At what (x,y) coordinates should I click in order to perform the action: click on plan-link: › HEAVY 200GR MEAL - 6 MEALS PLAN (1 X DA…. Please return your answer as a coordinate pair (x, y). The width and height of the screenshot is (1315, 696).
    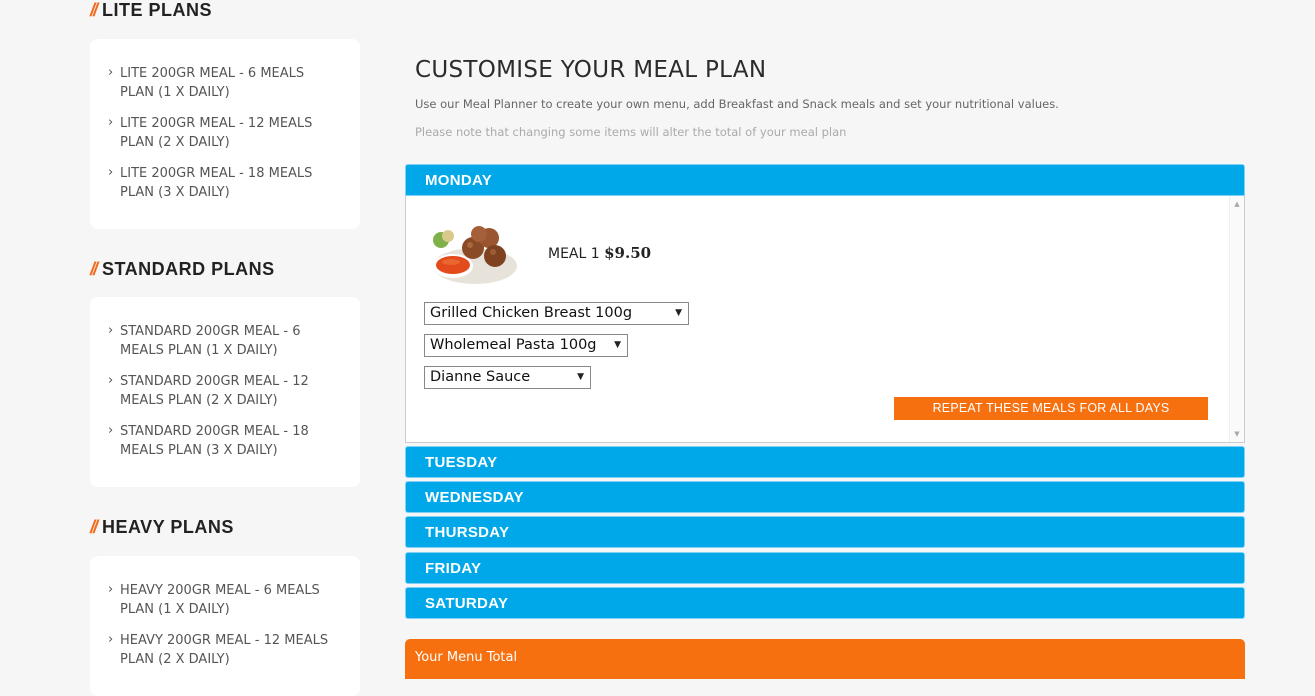
    Looking at the image, I should click on (225, 600).